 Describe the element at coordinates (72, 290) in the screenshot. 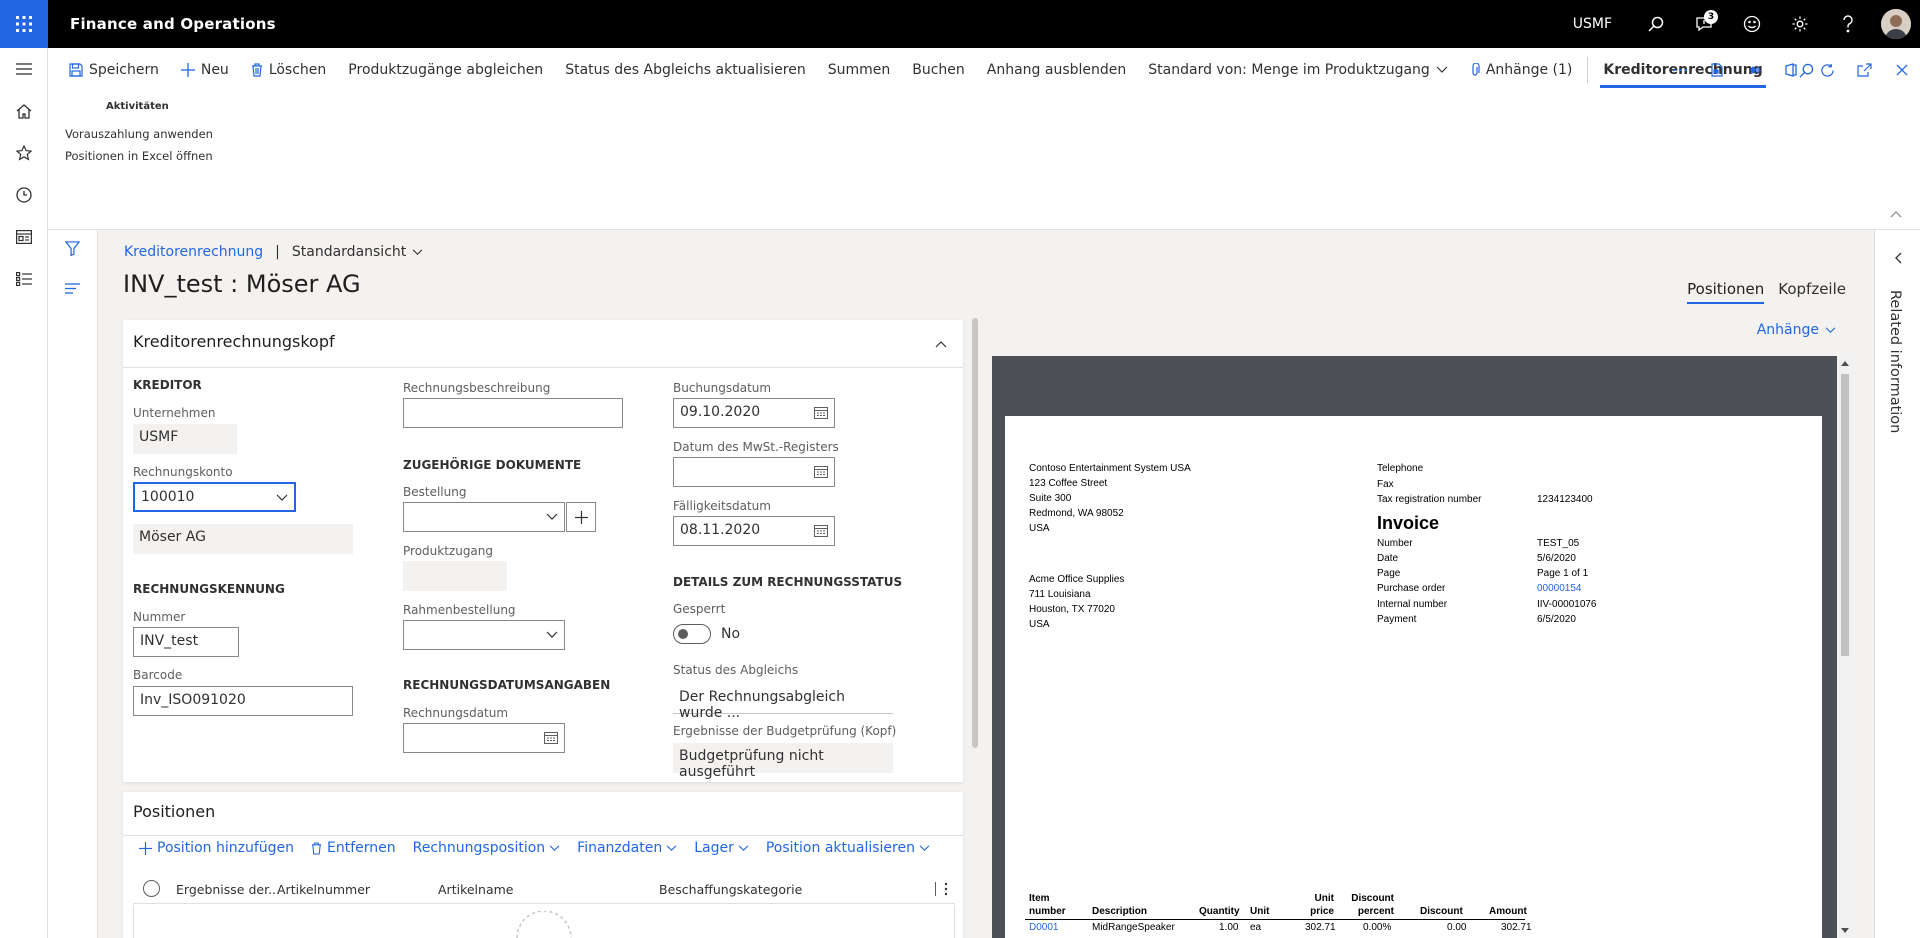

I see `list-view-button` at that location.